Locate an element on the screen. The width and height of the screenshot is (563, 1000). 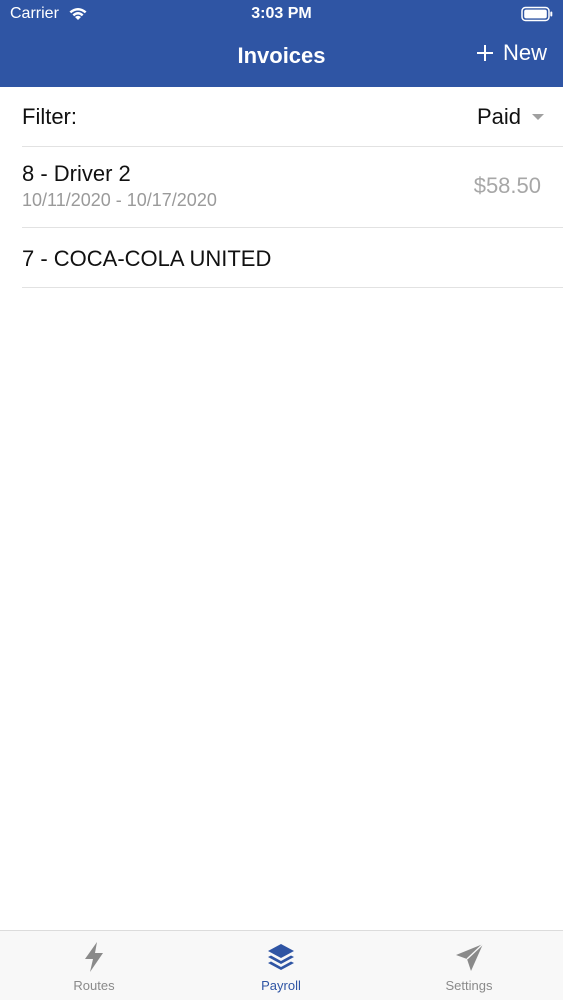
tab-label: Settings is located at coordinates (469, 985).